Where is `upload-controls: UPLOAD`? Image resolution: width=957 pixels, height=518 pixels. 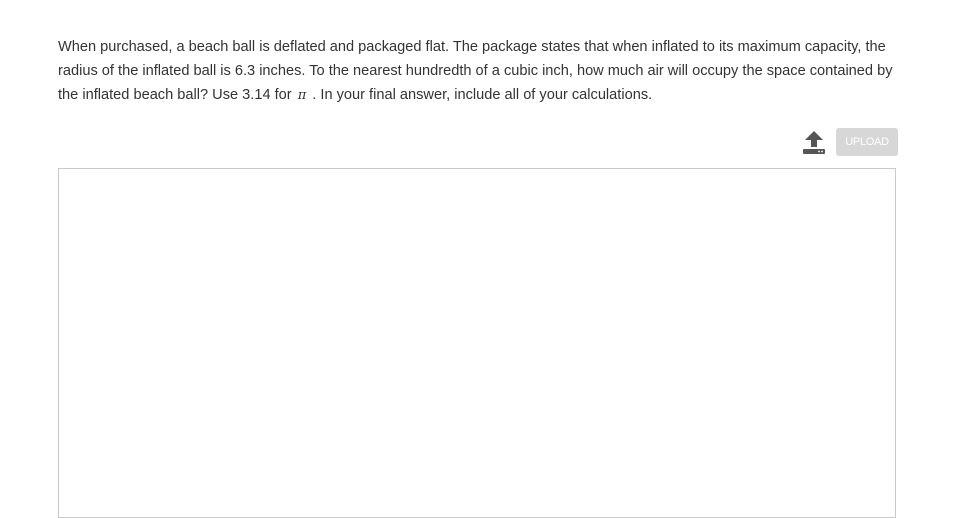
upload-controls: UPLOAD is located at coordinates (849, 142).